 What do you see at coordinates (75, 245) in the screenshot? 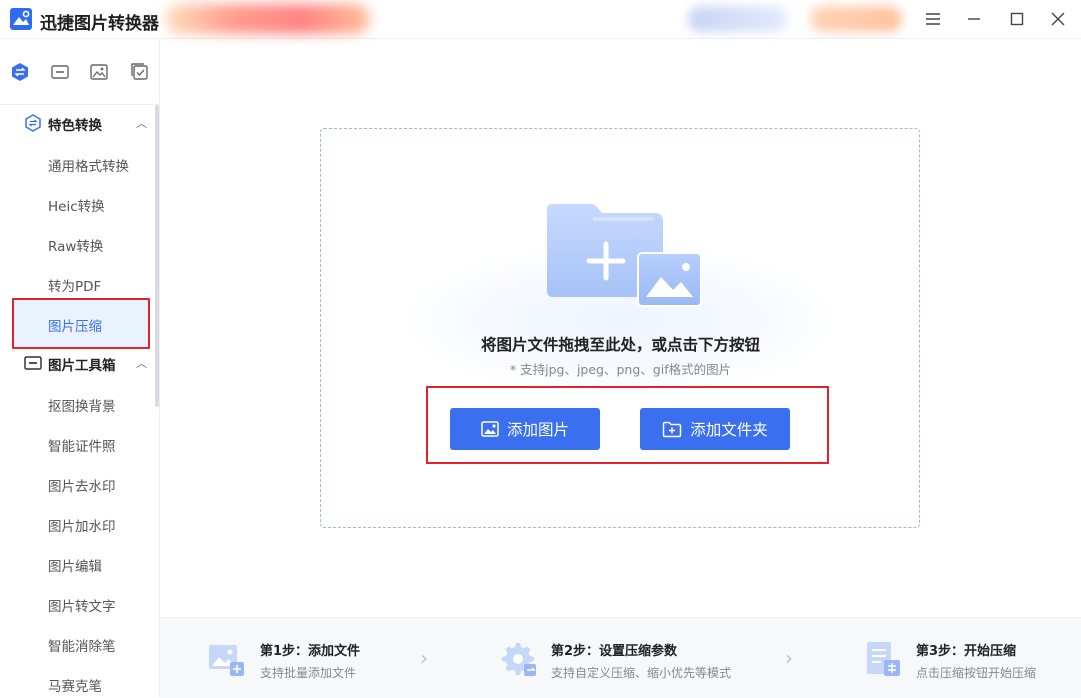
I see `sidebar-item-raw: Raw转换` at bounding box center [75, 245].